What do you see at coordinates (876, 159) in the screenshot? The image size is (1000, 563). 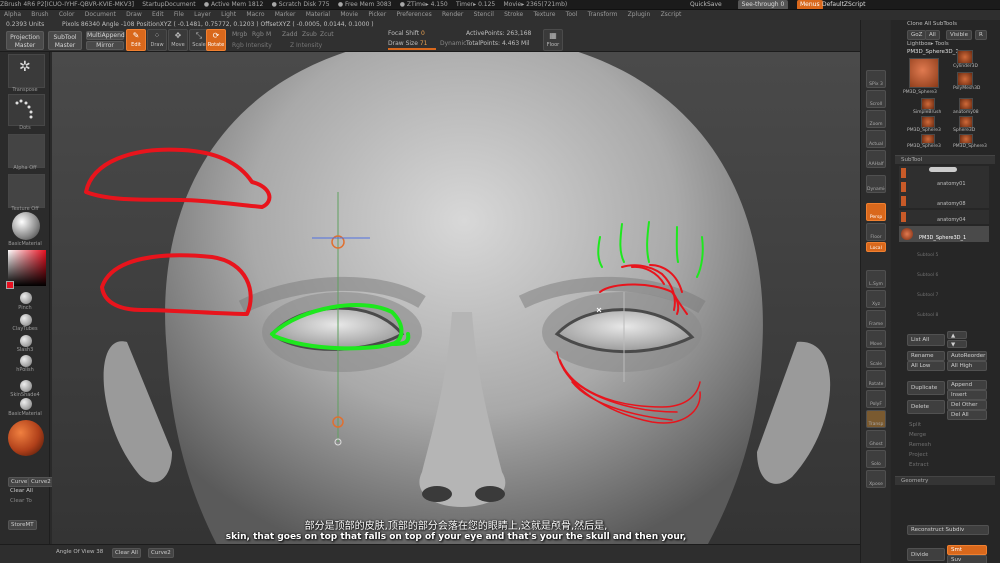 I see `aahalf-button: AAHalf` at bounding box center [876, 159].